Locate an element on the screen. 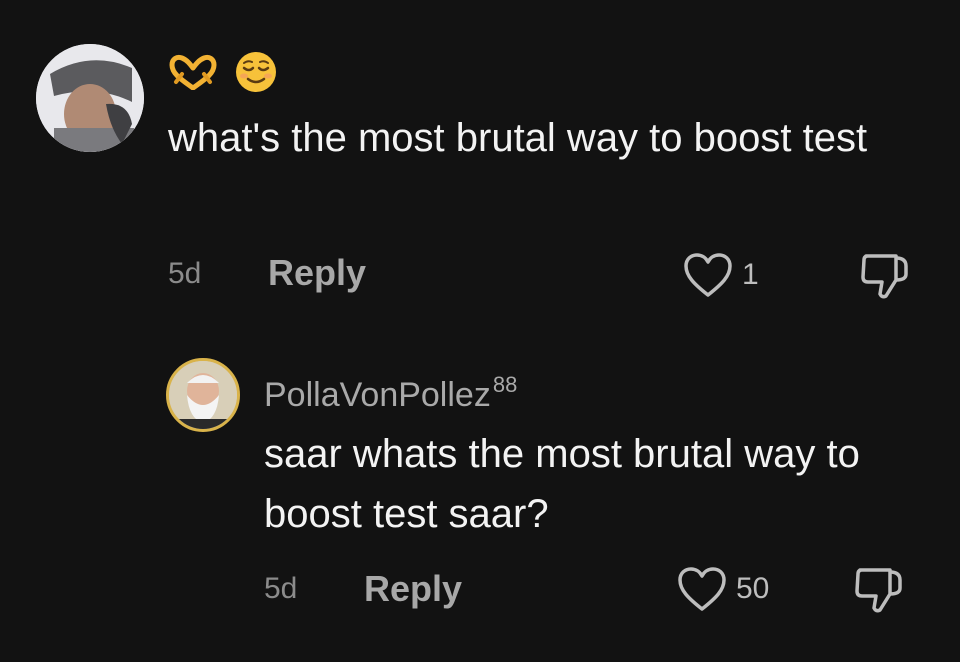  reply-timestamp: 5d is located at coordinates (281, 588).